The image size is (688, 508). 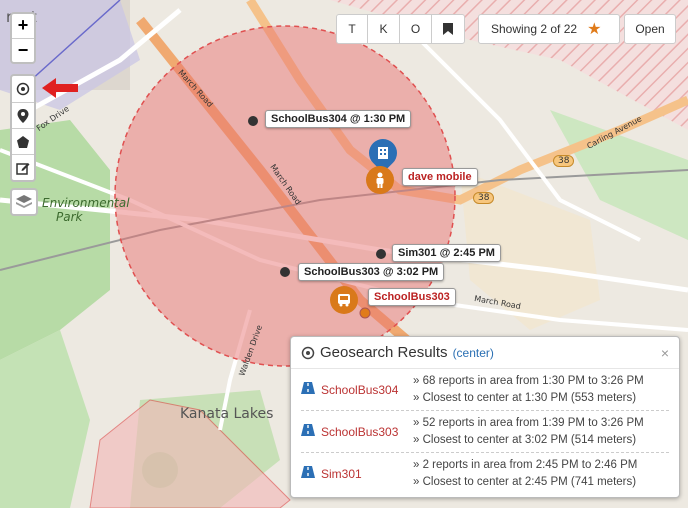 What do you see at coordinates (352, 29) in the screenshot?
I see `toolbar-t-button: T` at bounding box center [352, 29].